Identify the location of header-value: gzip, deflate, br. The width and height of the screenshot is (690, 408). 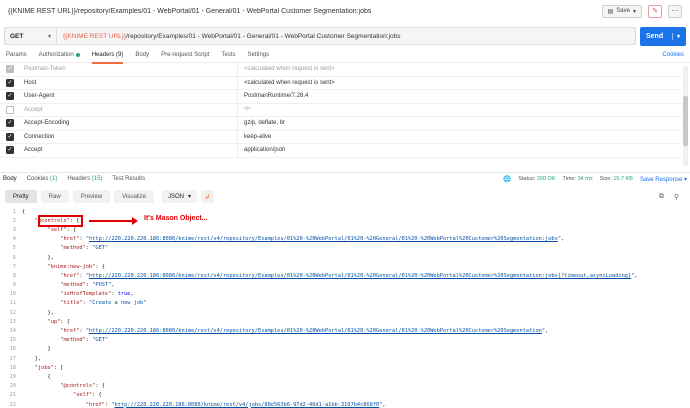
(261, 123).